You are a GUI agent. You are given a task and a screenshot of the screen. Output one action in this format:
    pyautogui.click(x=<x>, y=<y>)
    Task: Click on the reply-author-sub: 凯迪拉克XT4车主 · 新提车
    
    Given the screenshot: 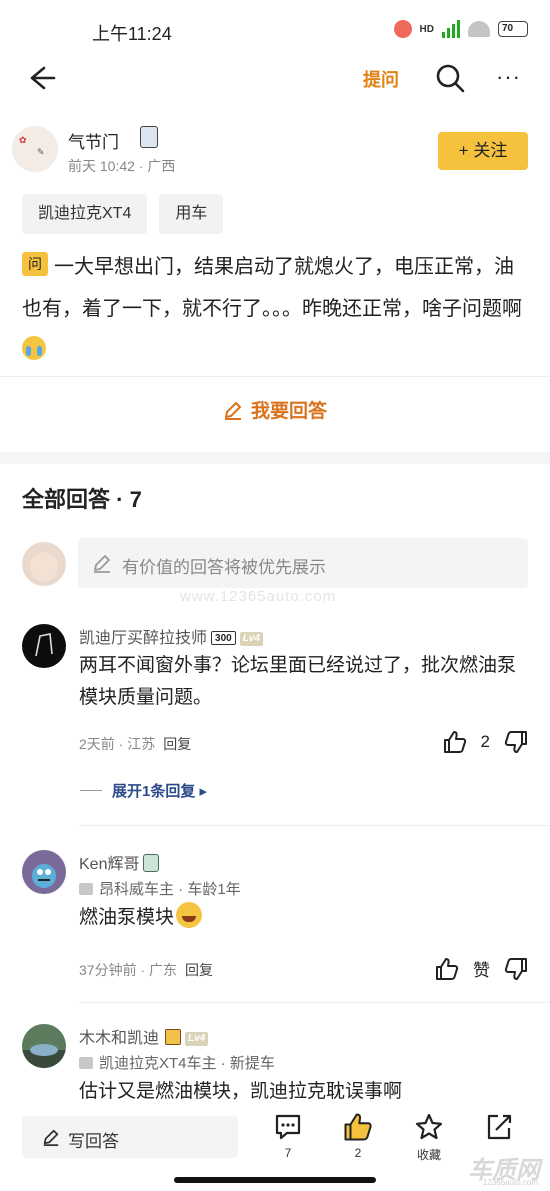 What is the action you would take?
    pyautogui.click(x=177, y=1062)
    